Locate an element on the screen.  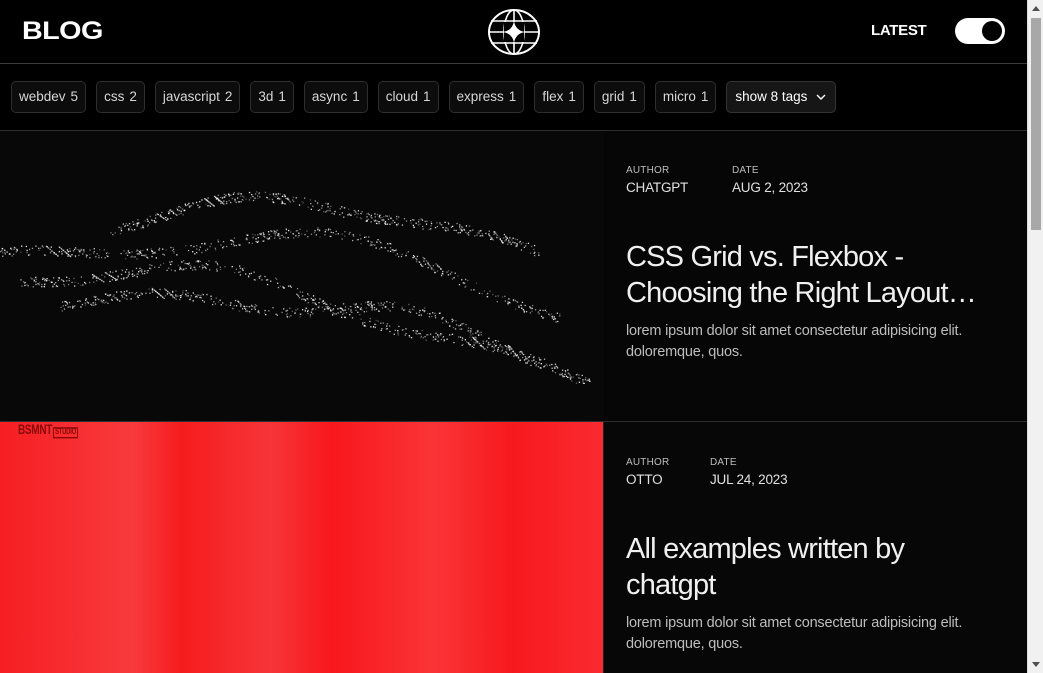
show-tags-dropdown: show 8 tags is located at coordinates (781, 97).